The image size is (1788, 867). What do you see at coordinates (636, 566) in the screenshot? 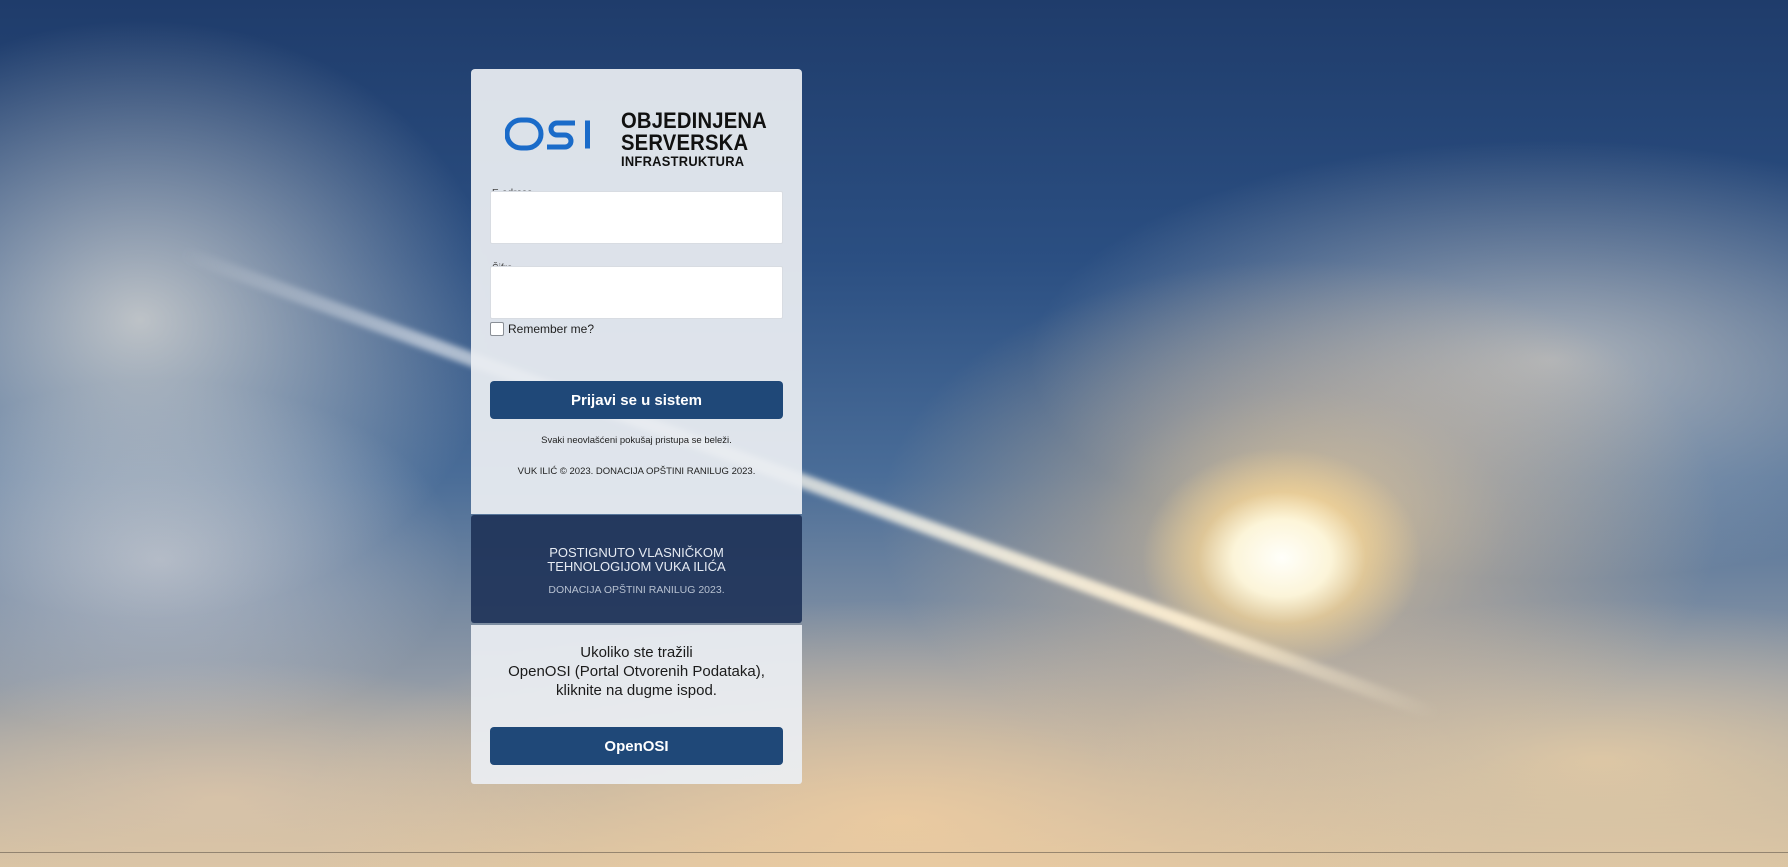
I see `brand-line-2: TEHNOLOGIJOM VUKA ILIĆA` at bounding box center [636, 566].